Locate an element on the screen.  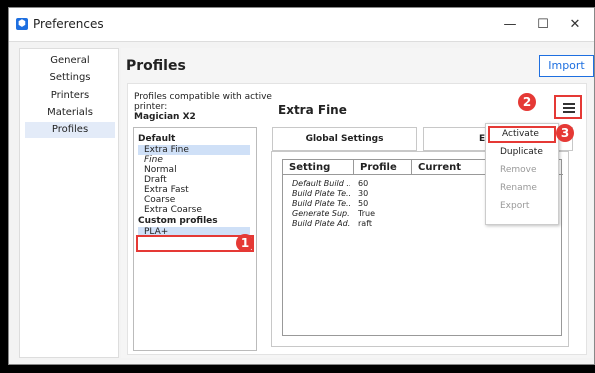
printer-name: Magician X2 is located at coordinates (165, 117).